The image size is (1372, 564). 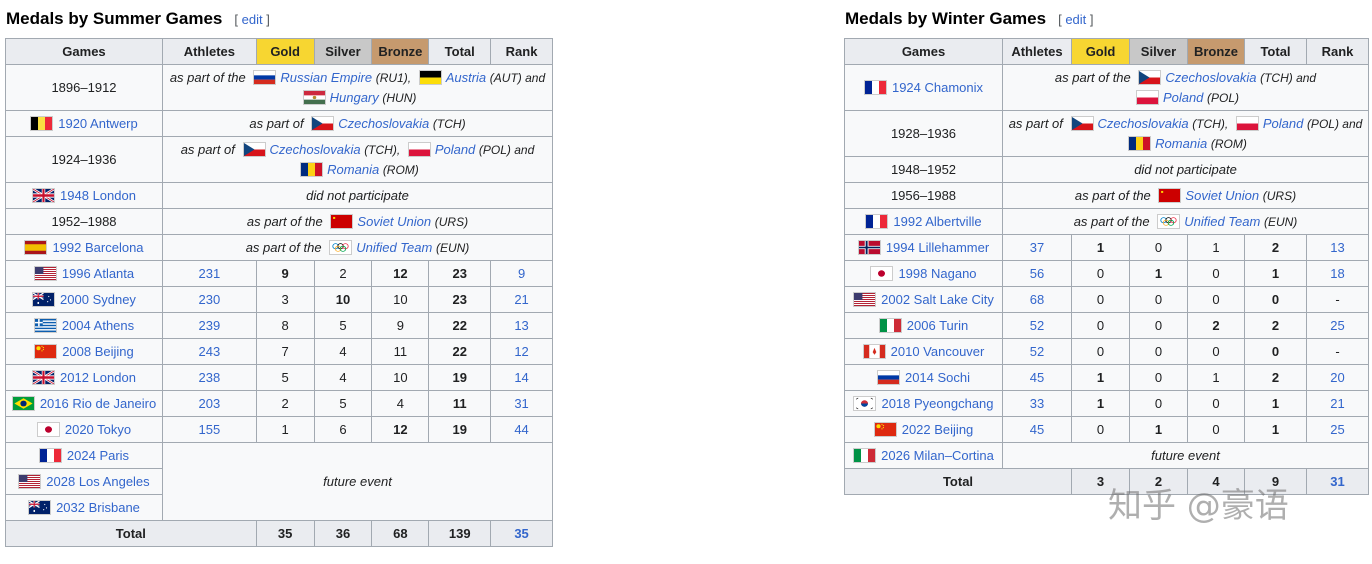 I want to click on games-link: 2012 London, so click(x=98, y=377).